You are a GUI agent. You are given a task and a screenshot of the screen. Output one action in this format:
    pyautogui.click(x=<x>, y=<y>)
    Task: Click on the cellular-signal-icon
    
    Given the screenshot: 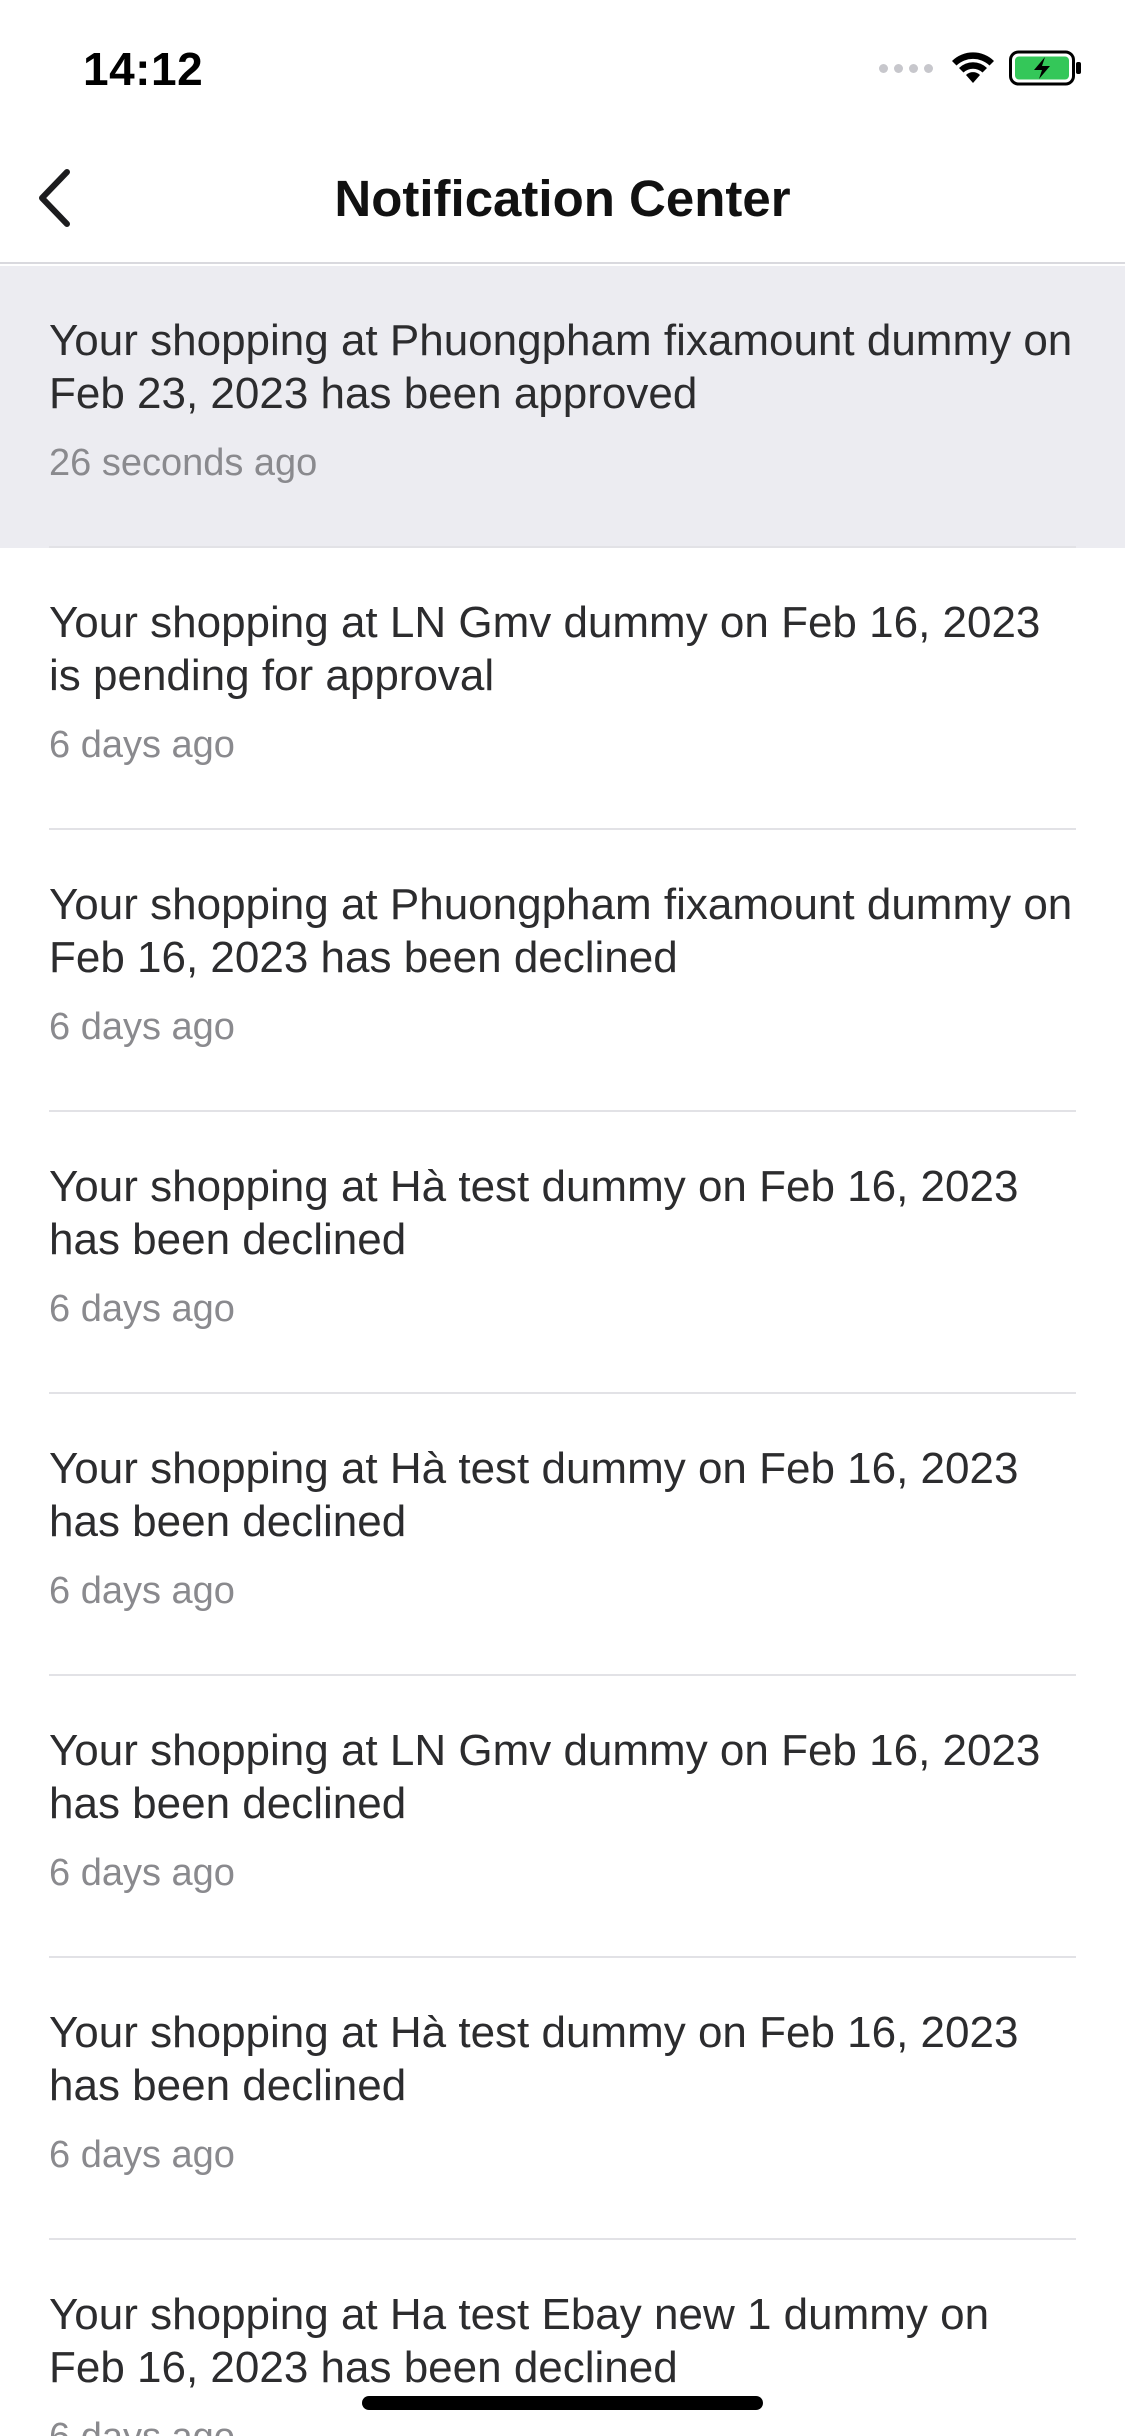 What is the action you would take?
    pyautogui.click(x=906, y=68)
    